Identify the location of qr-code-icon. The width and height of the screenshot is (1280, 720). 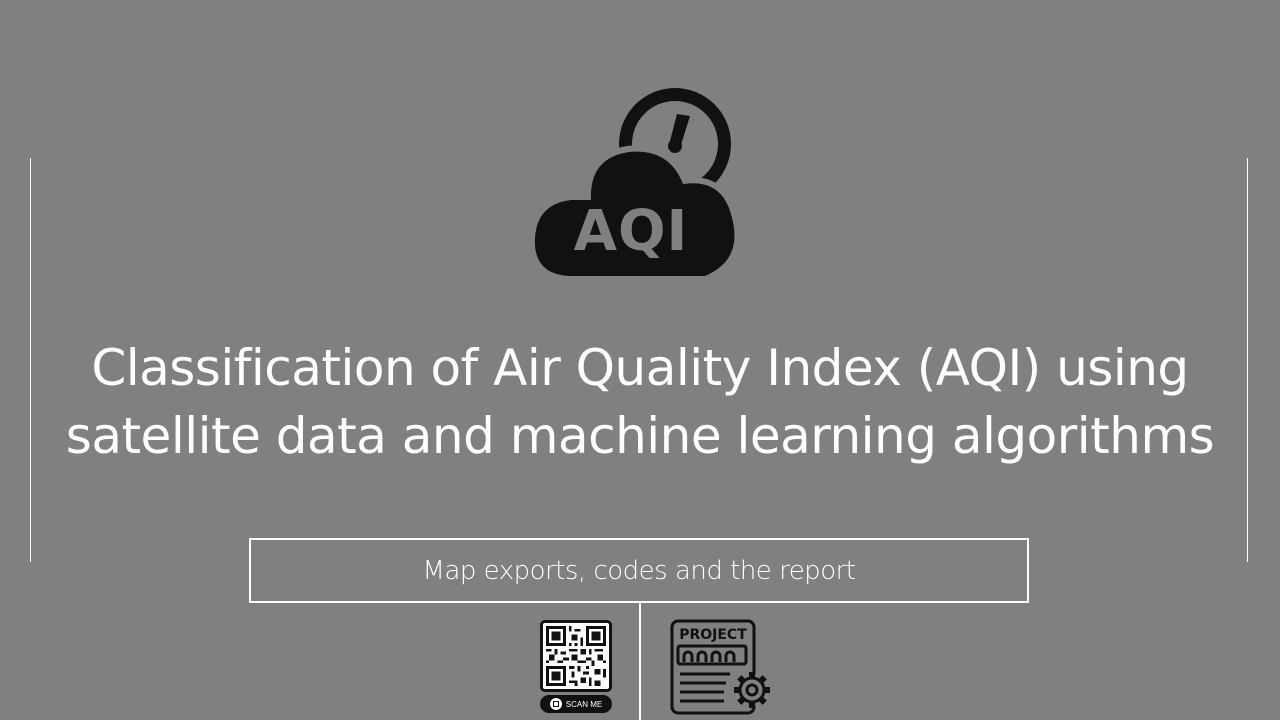
(576, 656).